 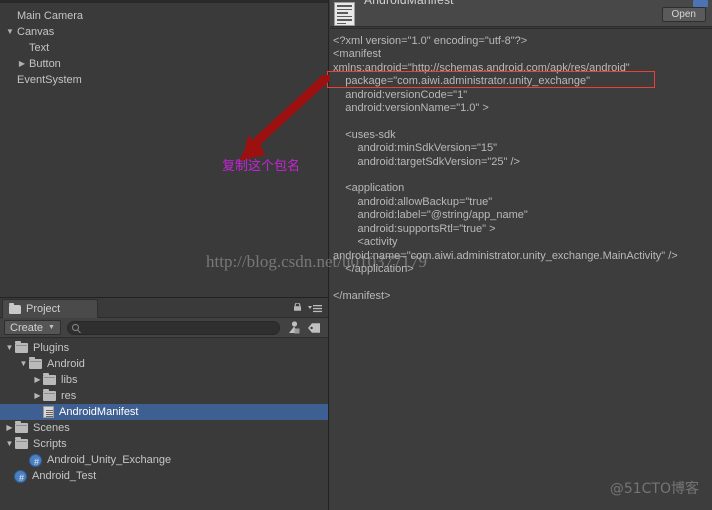 What do you see at coordinates (180, 327) in the screenshot?
I see `search-input` at bounding box center [180, 327].